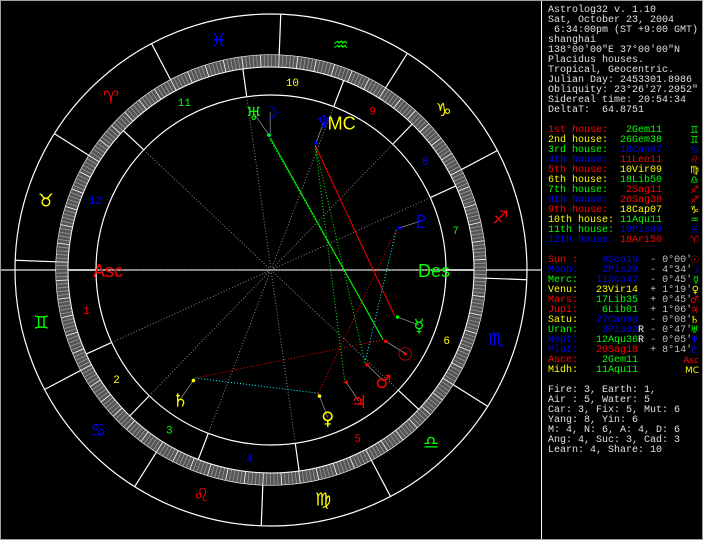  What do you see at coordinates (563, 370) in the screenshot?
I see `angle-name: Midh:` at bounding box center [563, 370].